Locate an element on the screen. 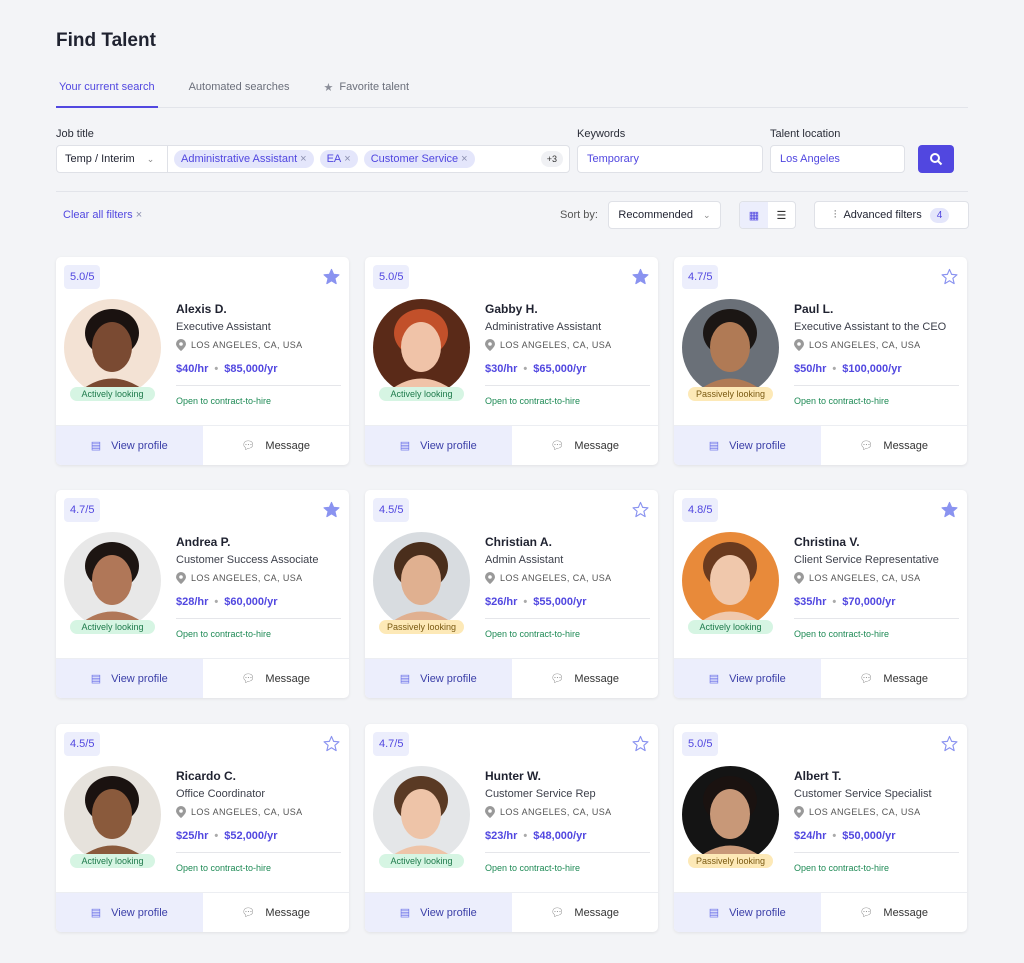  job-title-label: Job title is located at coordinates (75, 134).